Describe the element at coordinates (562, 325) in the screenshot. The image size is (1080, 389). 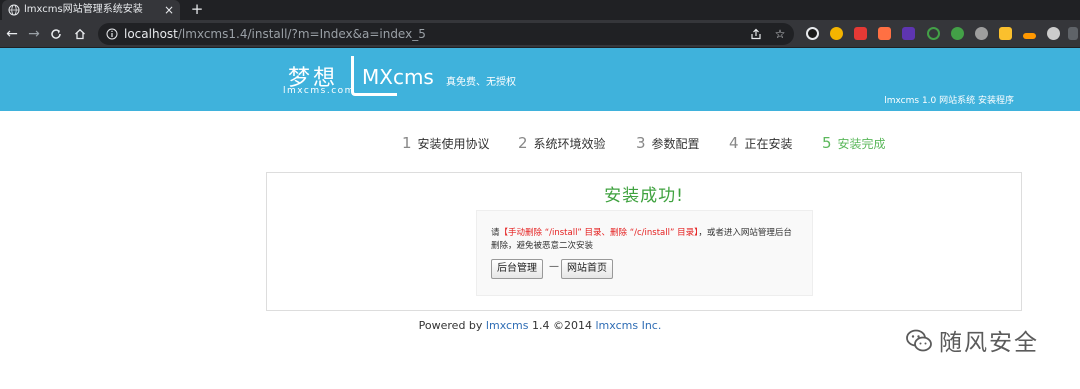
I see `footer-version: 1.4 ©2014` at that location.